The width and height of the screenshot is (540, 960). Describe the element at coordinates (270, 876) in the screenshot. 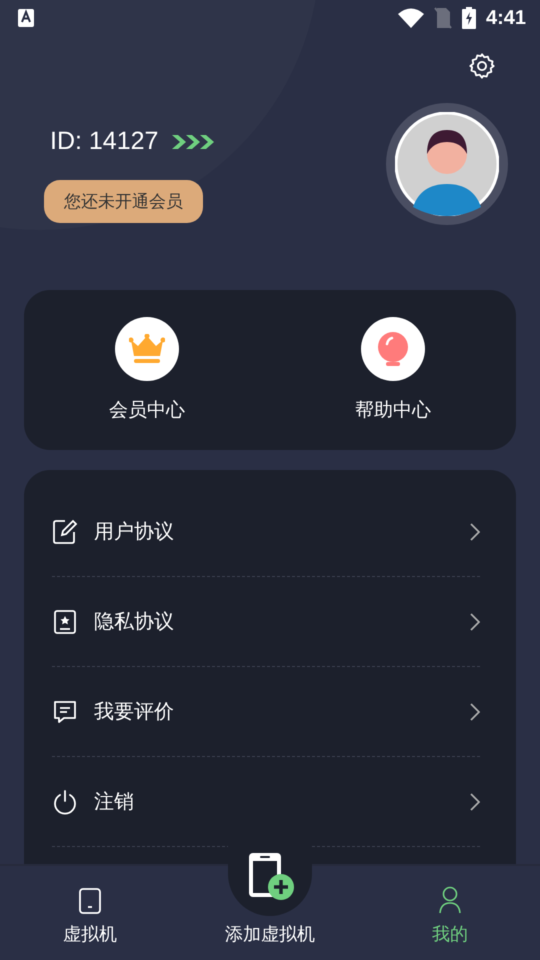

I see `add-phone-icon` at that location.